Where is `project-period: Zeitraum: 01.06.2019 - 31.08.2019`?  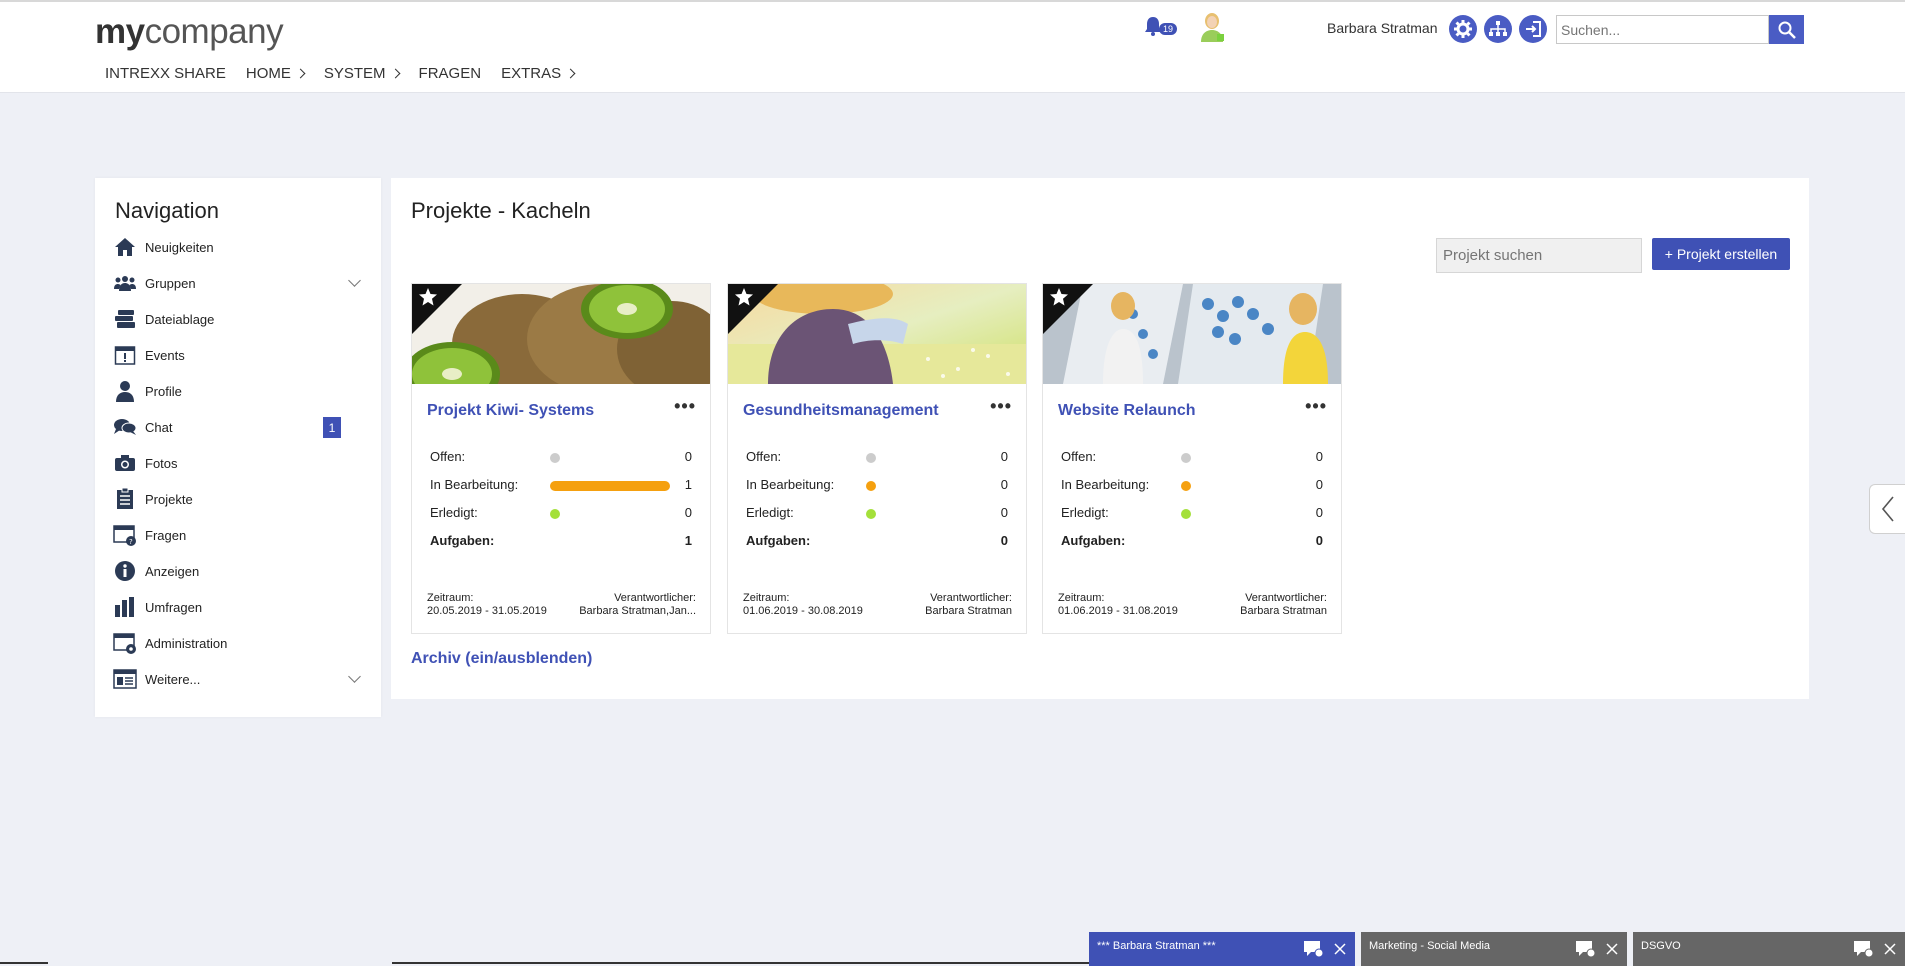 project-period: Zeitraum: 01.06.2019 - 31.08.2019 is located at coordinates (1118, 604).